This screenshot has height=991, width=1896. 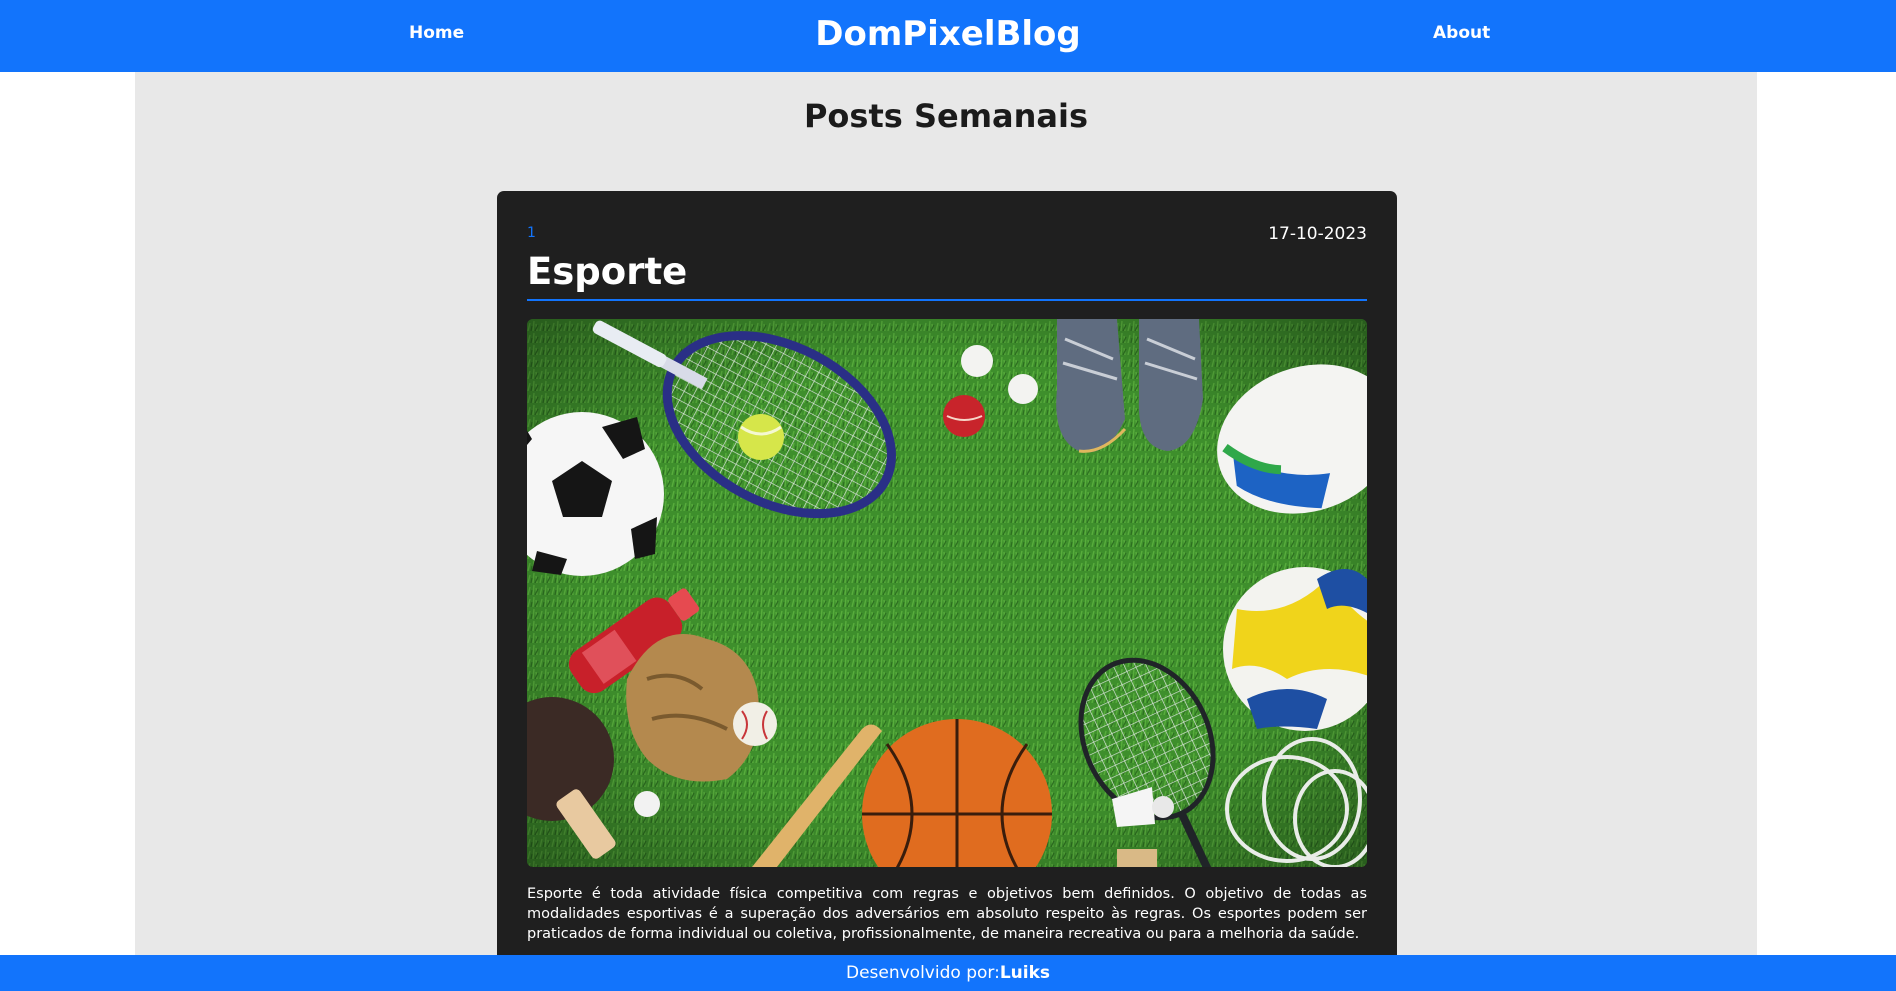 I want to click on title-divider, so click(x=947, y=300).